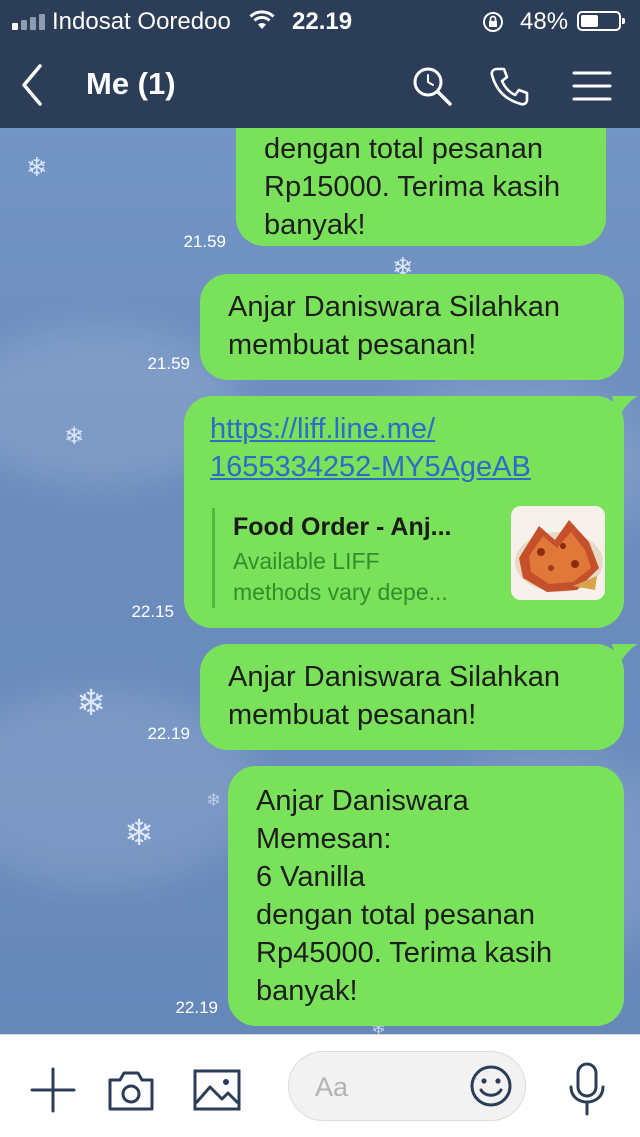  Describe the element at coordinates (320, 86) in the screenshot. I see `chat-header: Me (1)` at that location.